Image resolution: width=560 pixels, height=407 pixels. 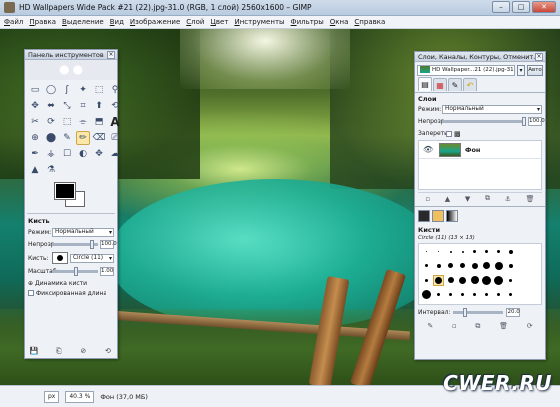 What do you see at coordinates (521, 70) in the screenshot?
I see `chevron-down-icon: ▾` at bounding box center [521, 70].